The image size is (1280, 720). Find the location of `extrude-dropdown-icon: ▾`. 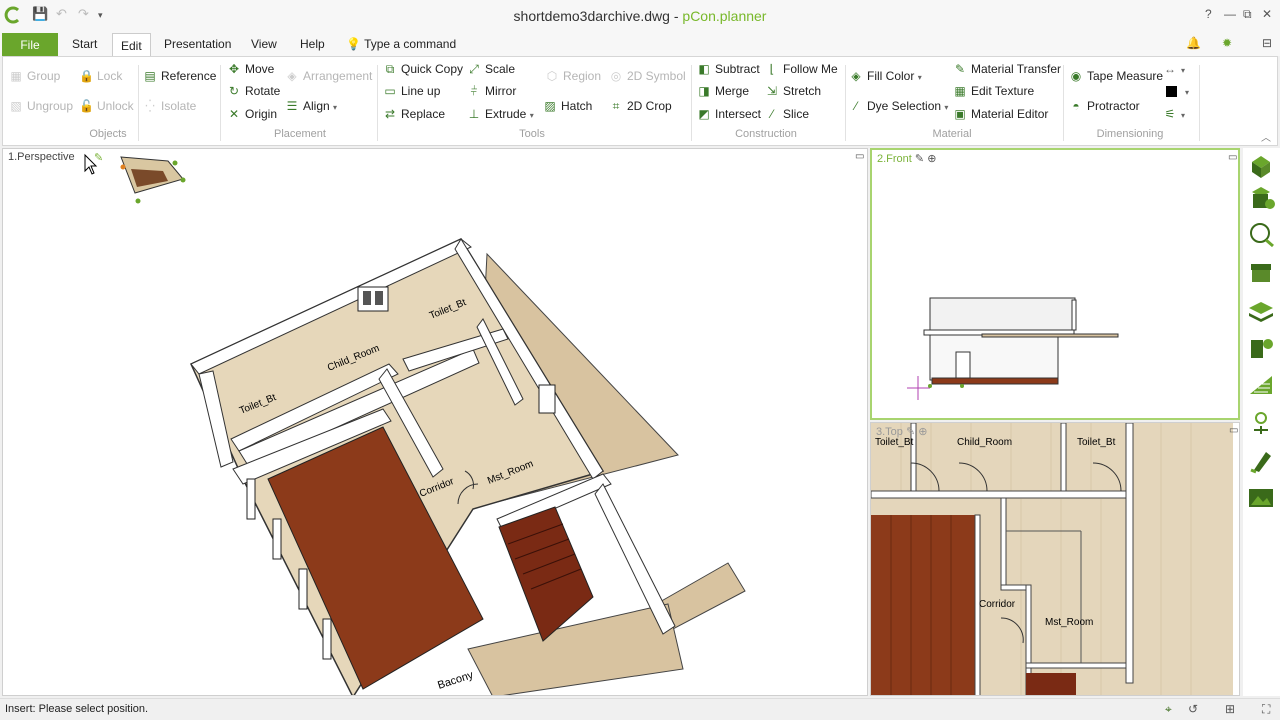

extrude-dropdown-icon: ▾ is located at coordinates (531, 115).